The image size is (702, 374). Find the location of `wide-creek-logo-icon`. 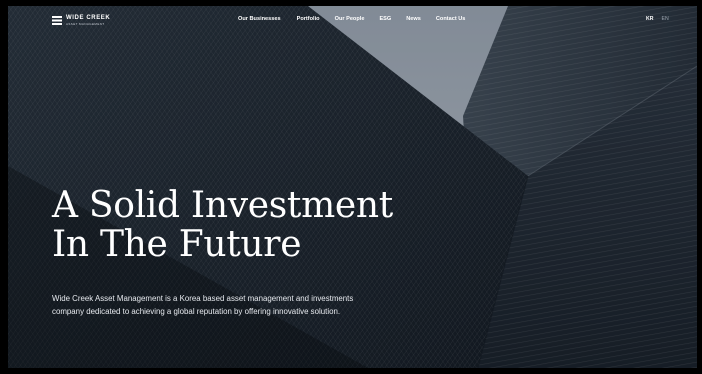

wide-creek-logo-icon is located at coordinates (57, 20).